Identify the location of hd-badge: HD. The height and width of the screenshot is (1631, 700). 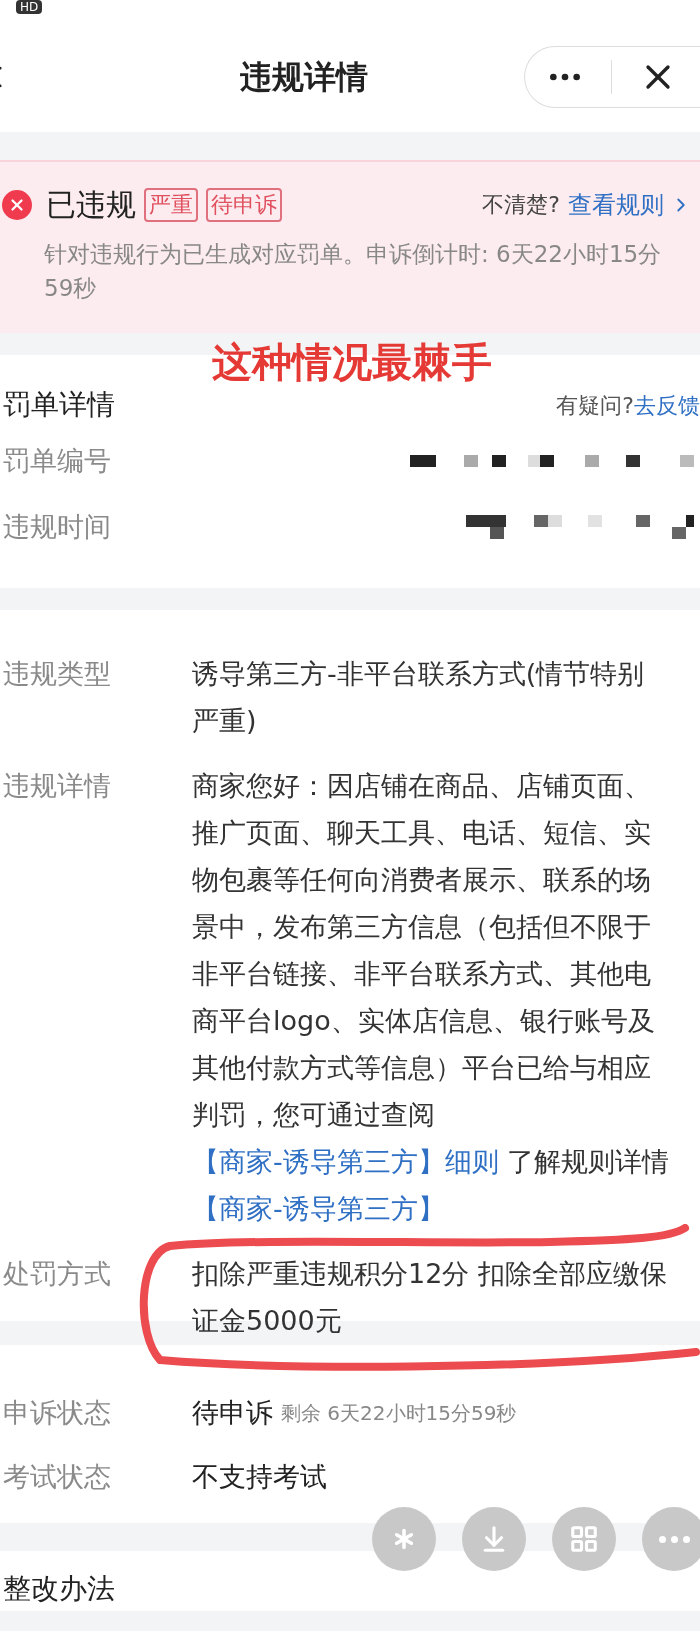
(29, 7).